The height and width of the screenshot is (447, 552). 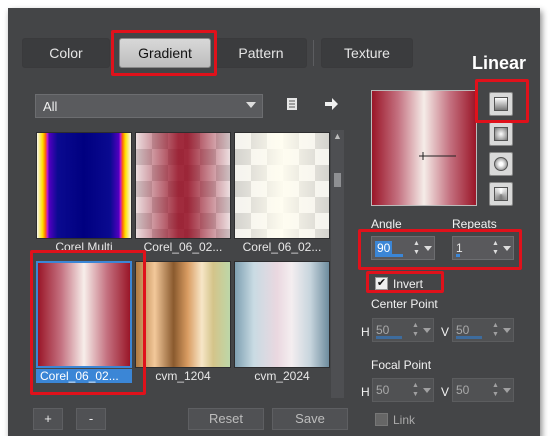 What do you see at coordinates (404, 420) in the screenshot?
I see `link-label: Link` at bounding box center [404, 420].